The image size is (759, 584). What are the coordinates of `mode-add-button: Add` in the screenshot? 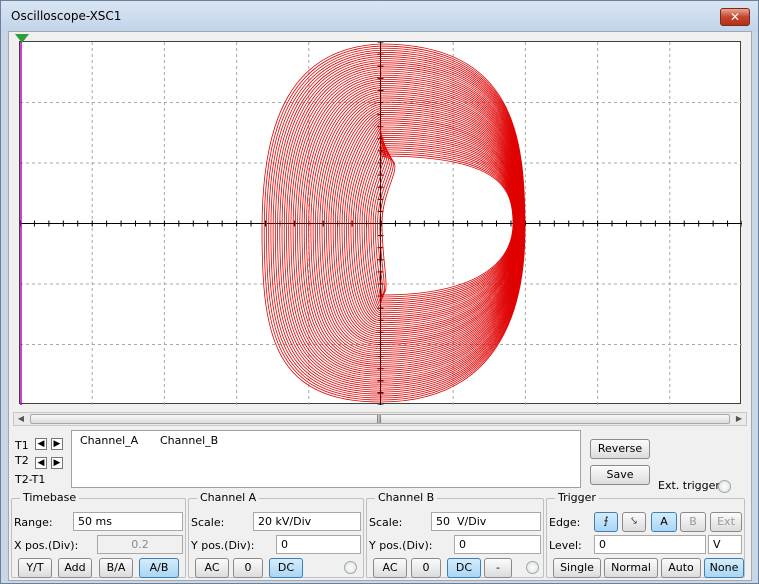 It's located at (75, 568).